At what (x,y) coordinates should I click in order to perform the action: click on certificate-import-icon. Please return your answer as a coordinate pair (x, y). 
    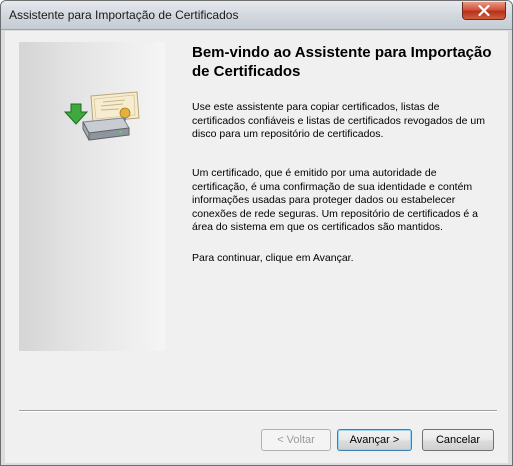
    Looking at the image, I should click on (101, 116).